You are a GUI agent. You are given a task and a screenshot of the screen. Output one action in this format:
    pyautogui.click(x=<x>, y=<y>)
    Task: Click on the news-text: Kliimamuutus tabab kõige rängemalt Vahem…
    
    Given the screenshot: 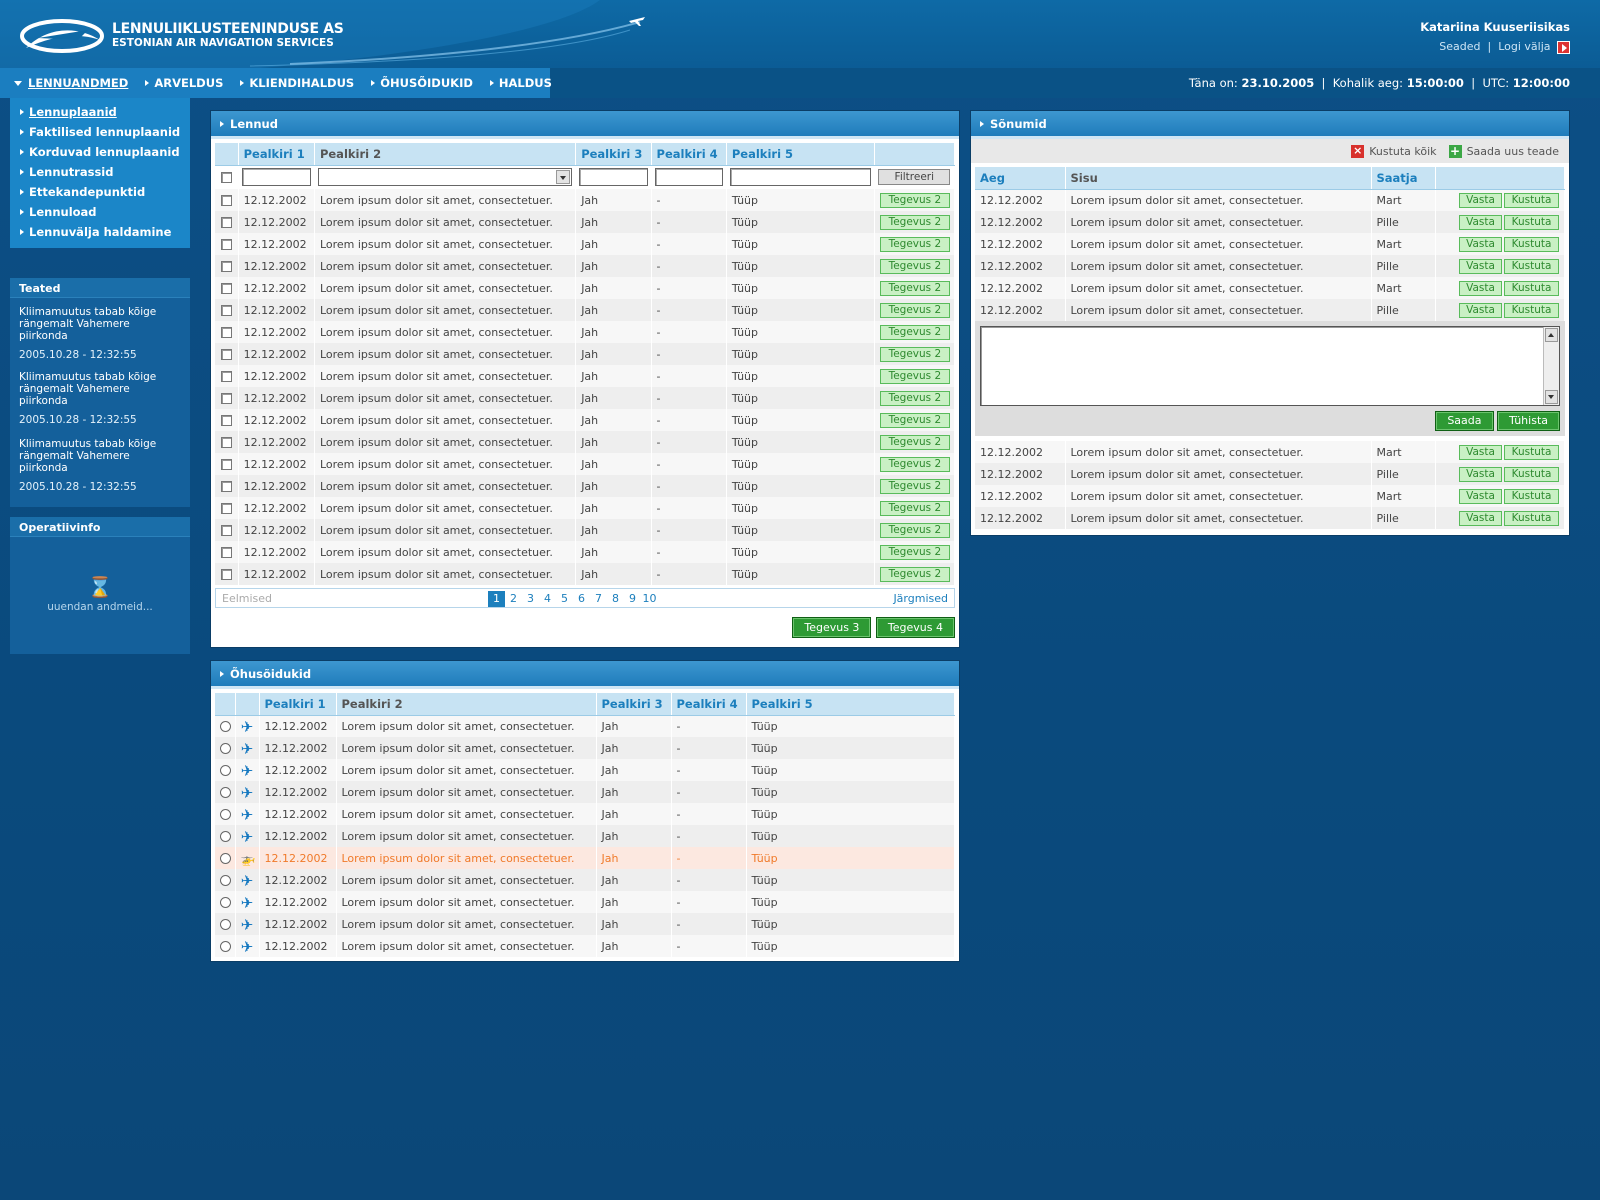 What is the action you would take?
    pyautogui.click(x=100, y=324)
    